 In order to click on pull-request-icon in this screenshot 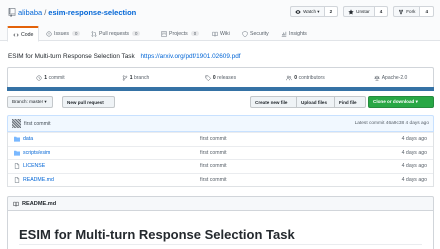, I will do `click(94, 33)`.